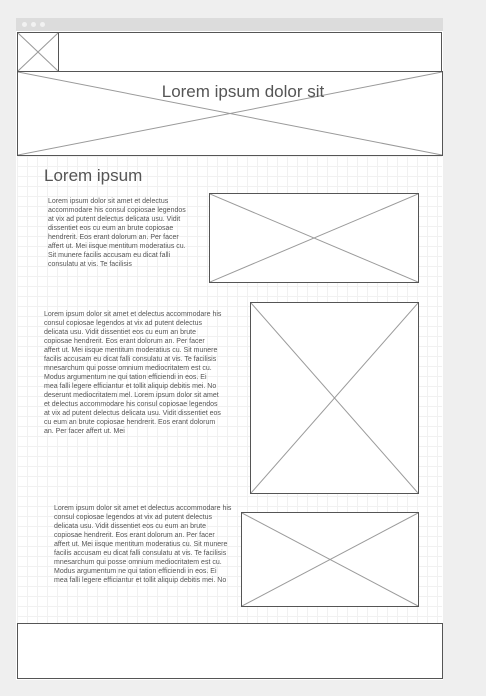 The image size is (486, 696). What do you see at coordinates (229, 24) in the screenshot?
I see `window-titlebar` at bounding box center [229, 24].